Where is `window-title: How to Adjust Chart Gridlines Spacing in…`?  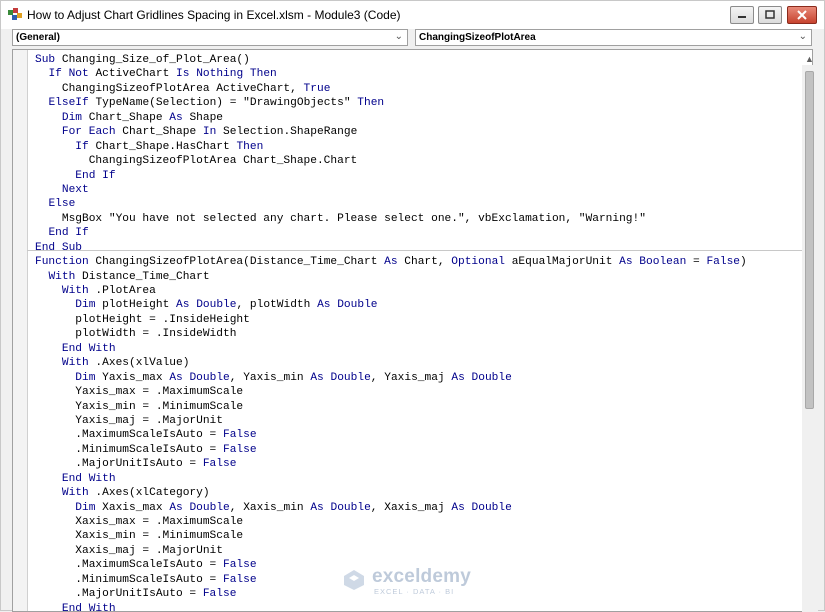
window-title: How to Adjust Chart Gridlines Spacing in… is located at coordinates (214, 15).